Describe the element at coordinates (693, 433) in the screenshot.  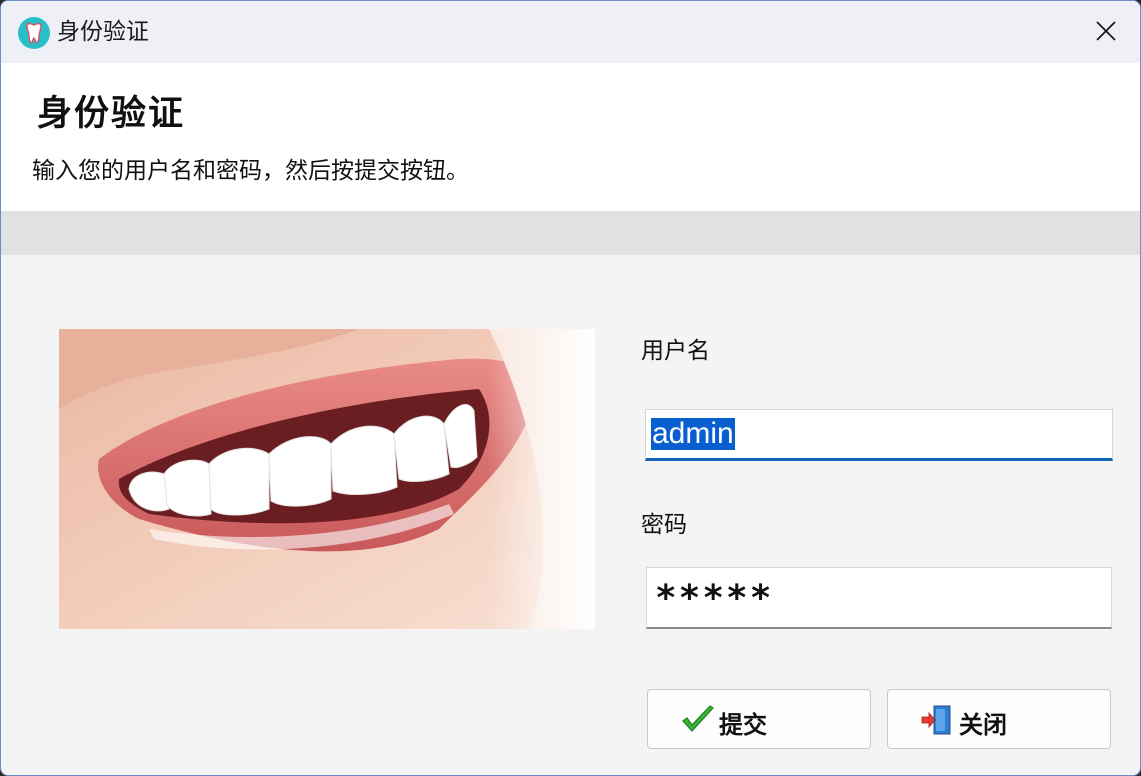
I see `username-value: admin` at that location.